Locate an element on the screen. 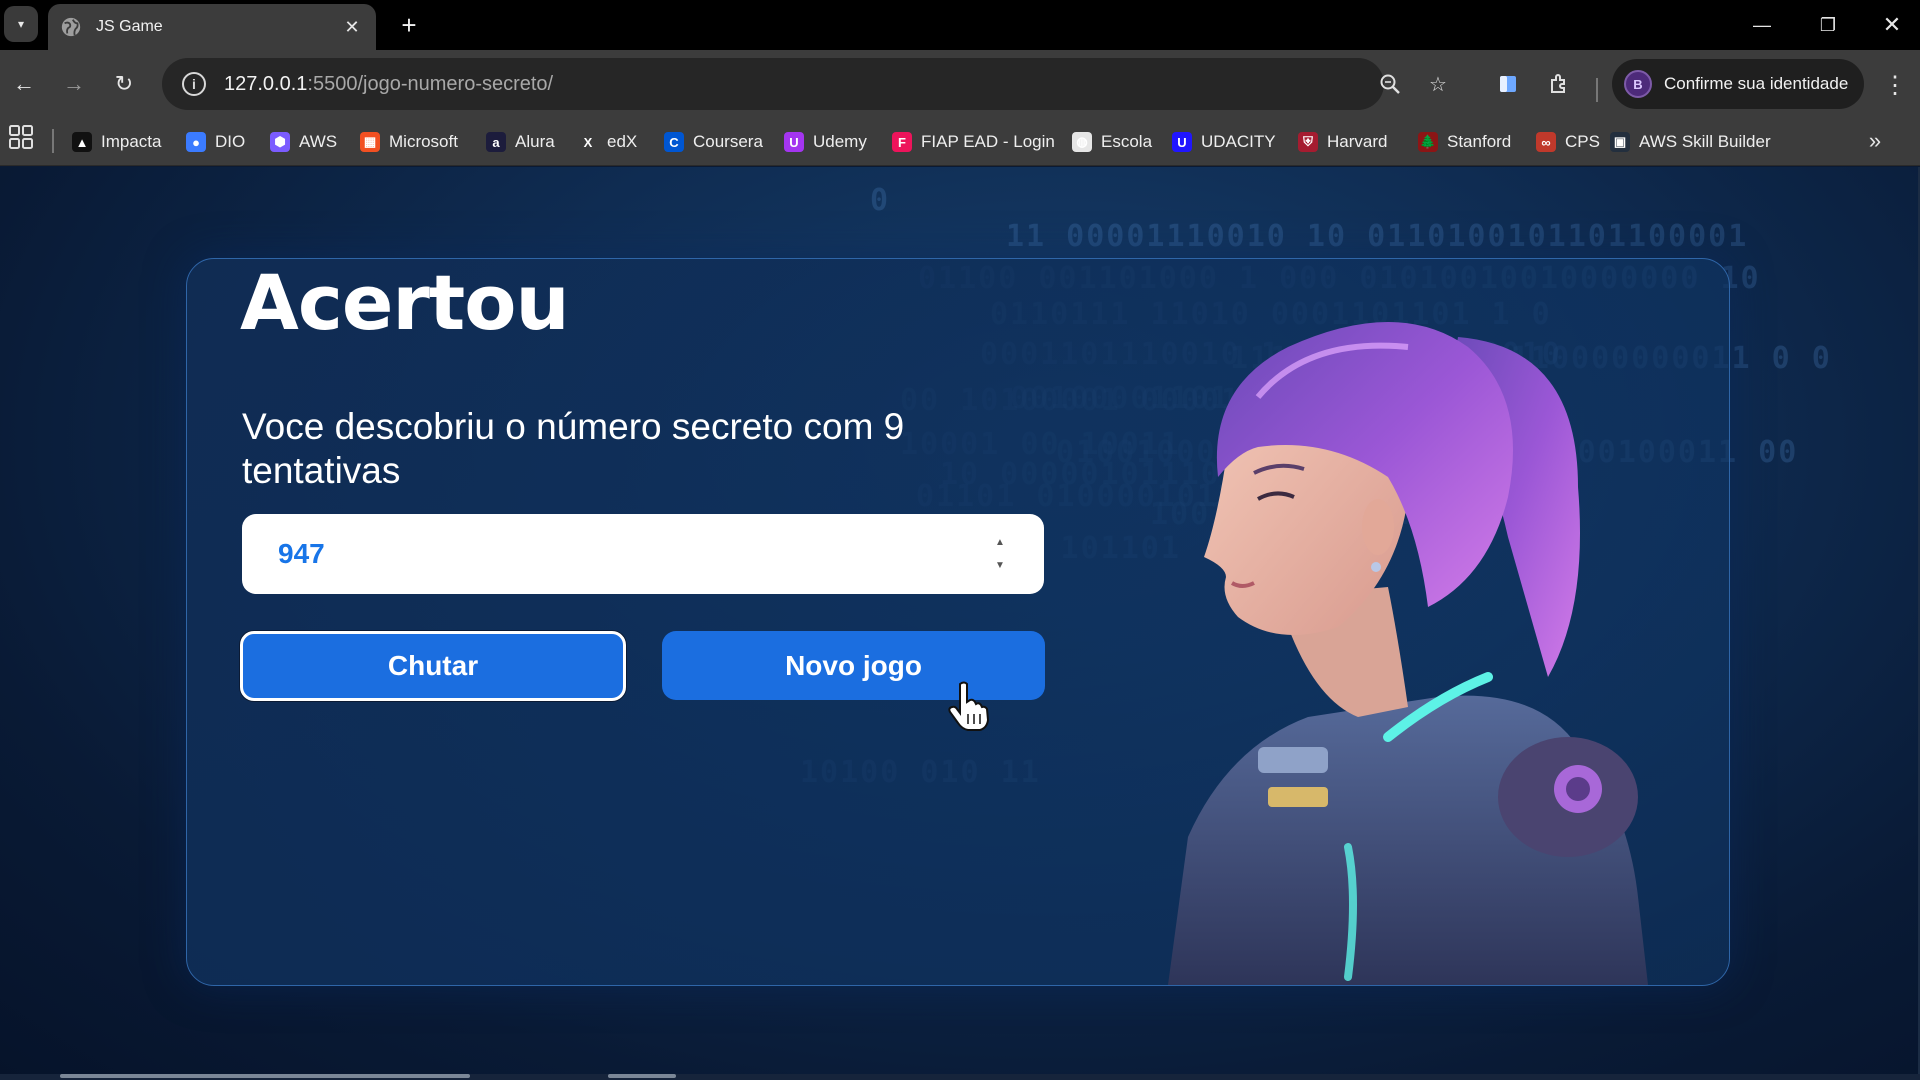  bookmark-item: ▲ Impacta is located at coordinates (116, 142).